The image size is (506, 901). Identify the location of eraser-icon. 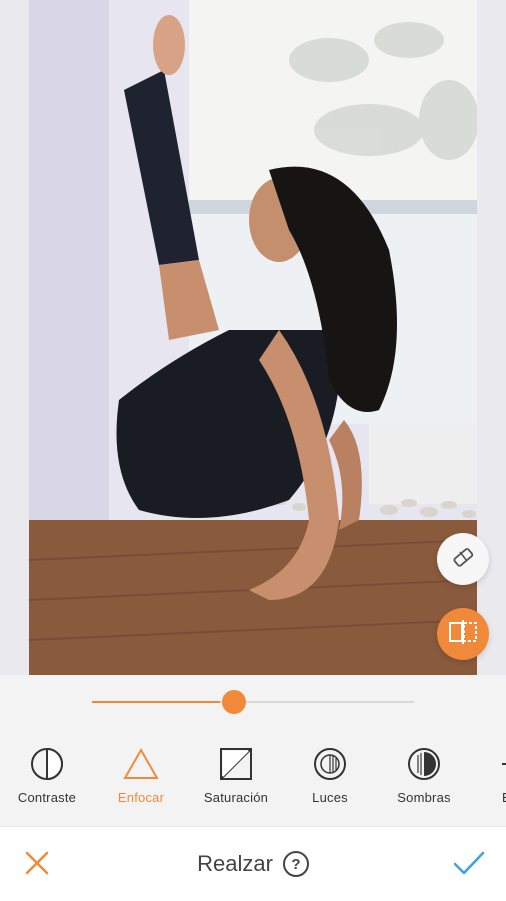
(463, 559).